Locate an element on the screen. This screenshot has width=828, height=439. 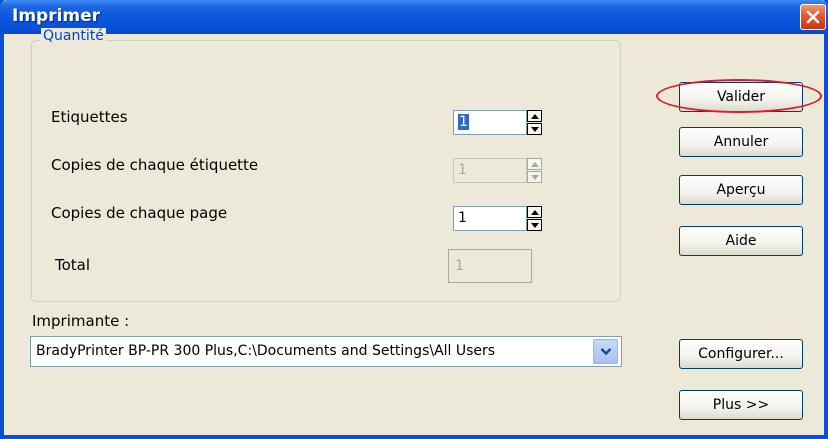
close-icon is located at coordinates (813, 17).